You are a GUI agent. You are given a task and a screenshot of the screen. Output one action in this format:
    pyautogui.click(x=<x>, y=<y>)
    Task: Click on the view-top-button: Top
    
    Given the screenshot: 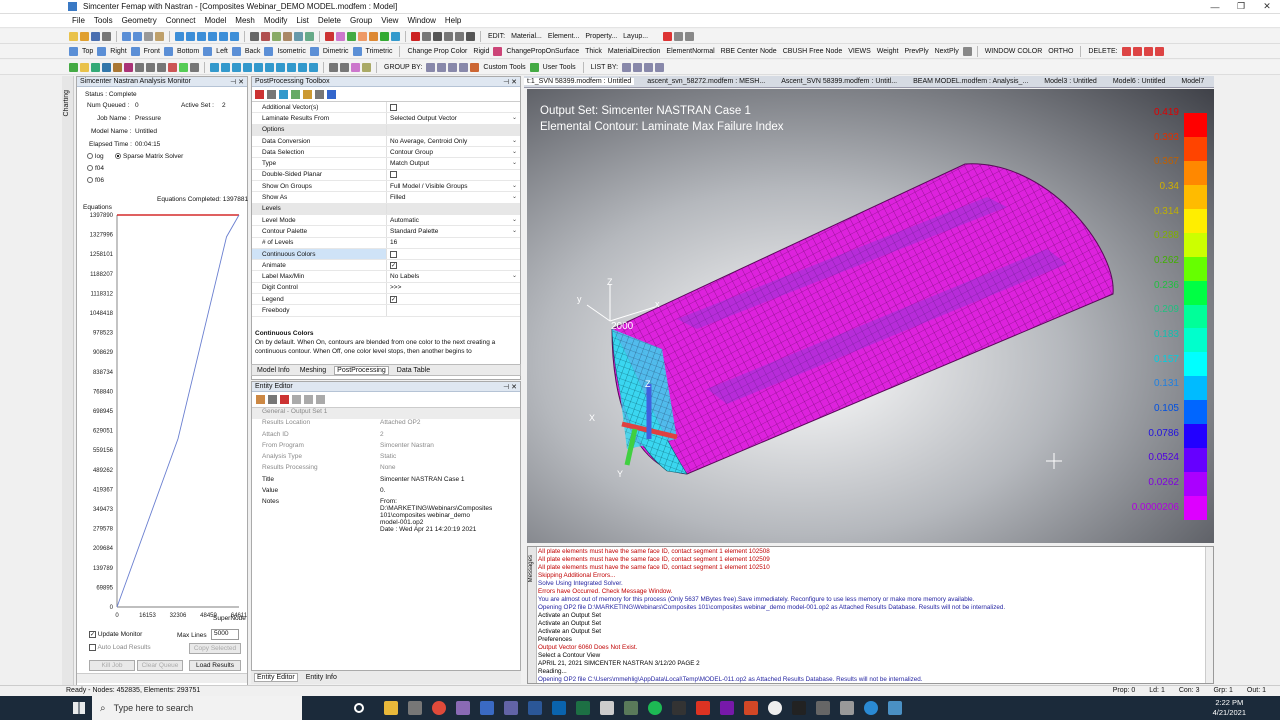 What is the action you would take?
    pyautogui.click(x=87, y=51)
    